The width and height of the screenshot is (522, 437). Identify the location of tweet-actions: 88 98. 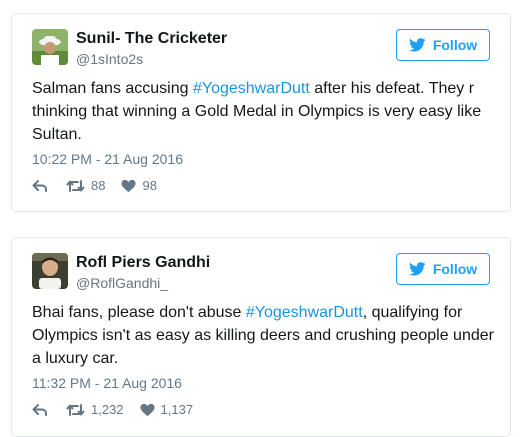
(94, 185).